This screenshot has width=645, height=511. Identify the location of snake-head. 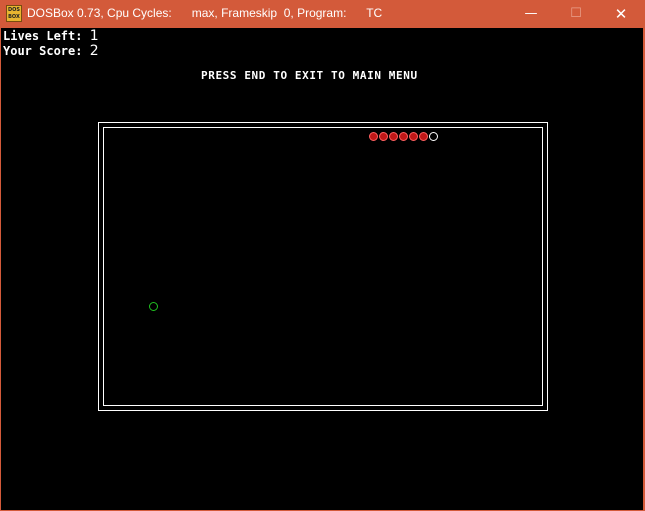
(433, 136).